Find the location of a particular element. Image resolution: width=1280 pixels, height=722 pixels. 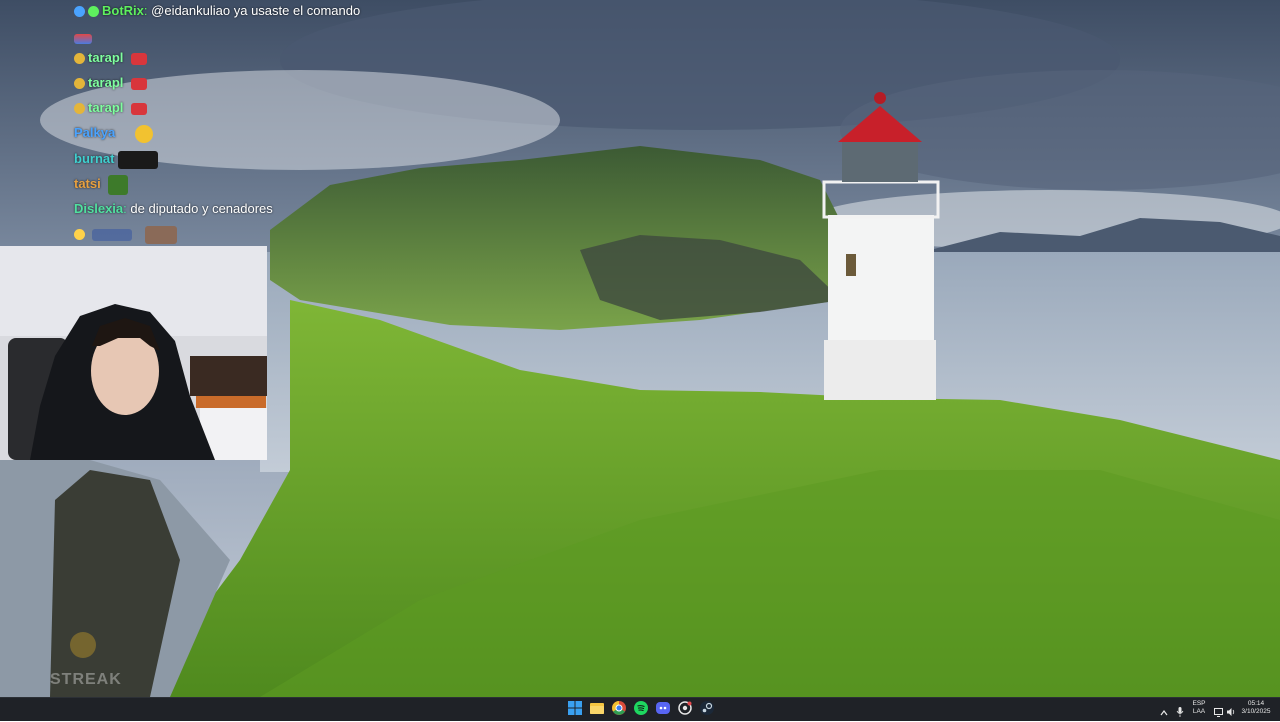

github-icon is located at coordinates (686, 709).